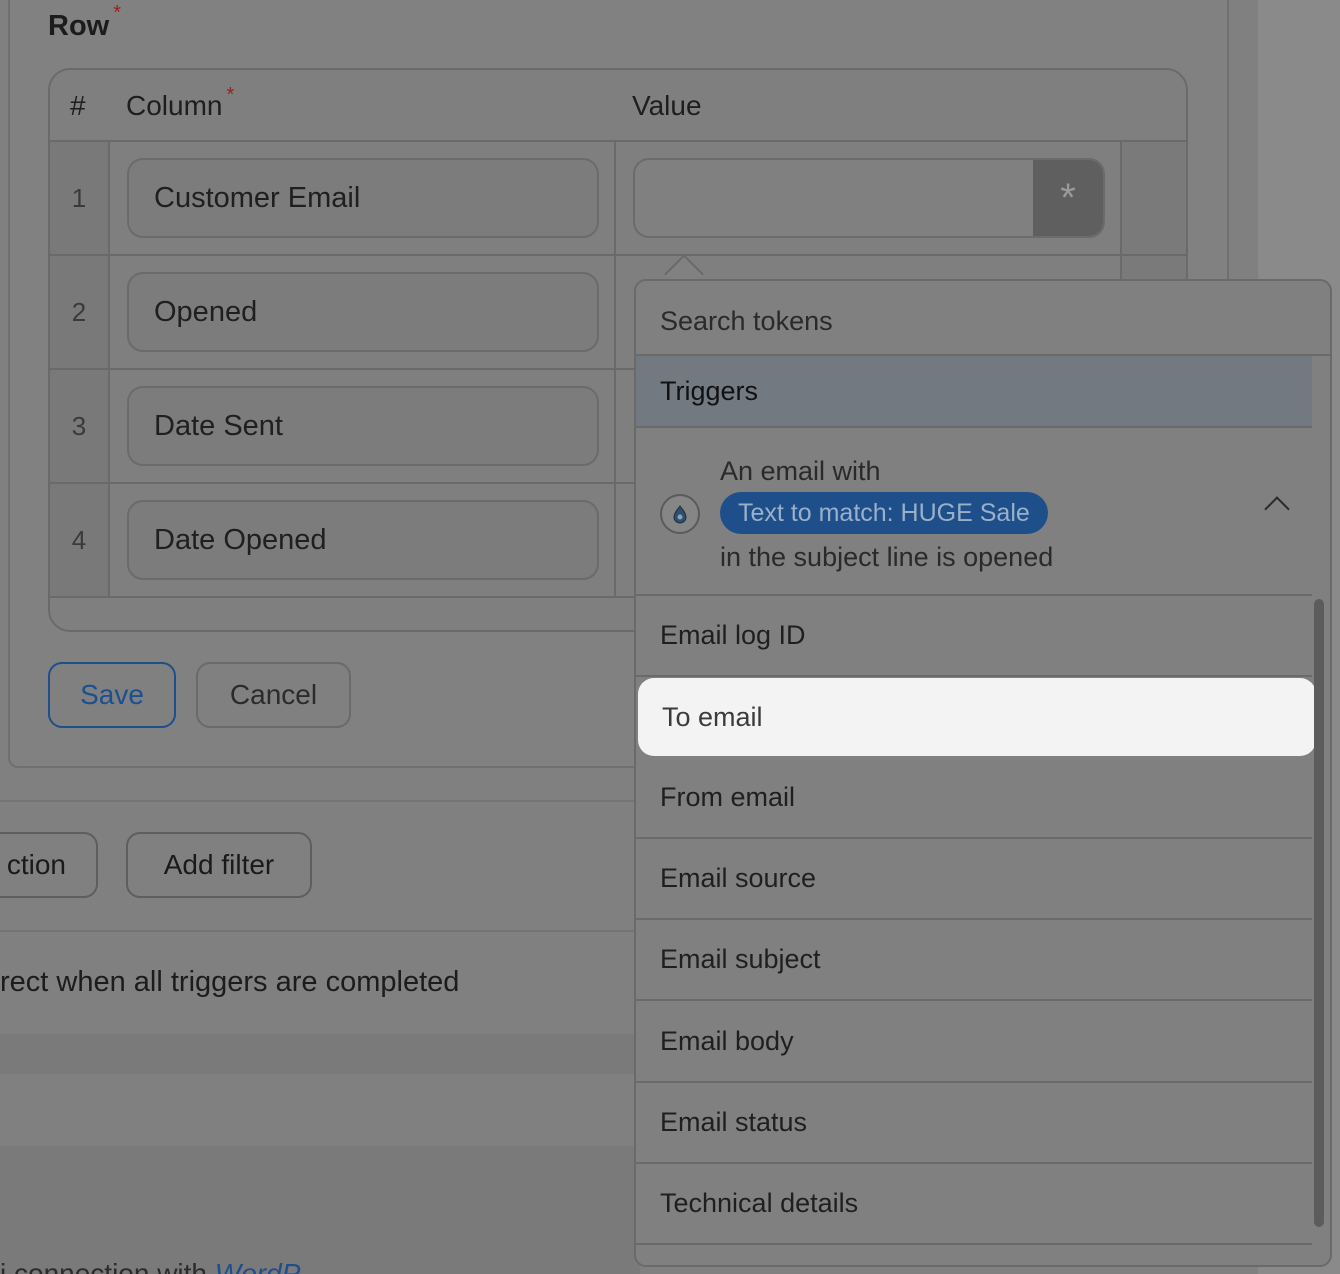 The image size is (1340, 1274). I want to click on token-item-technical-details: Technical details, so click(974, 1204).